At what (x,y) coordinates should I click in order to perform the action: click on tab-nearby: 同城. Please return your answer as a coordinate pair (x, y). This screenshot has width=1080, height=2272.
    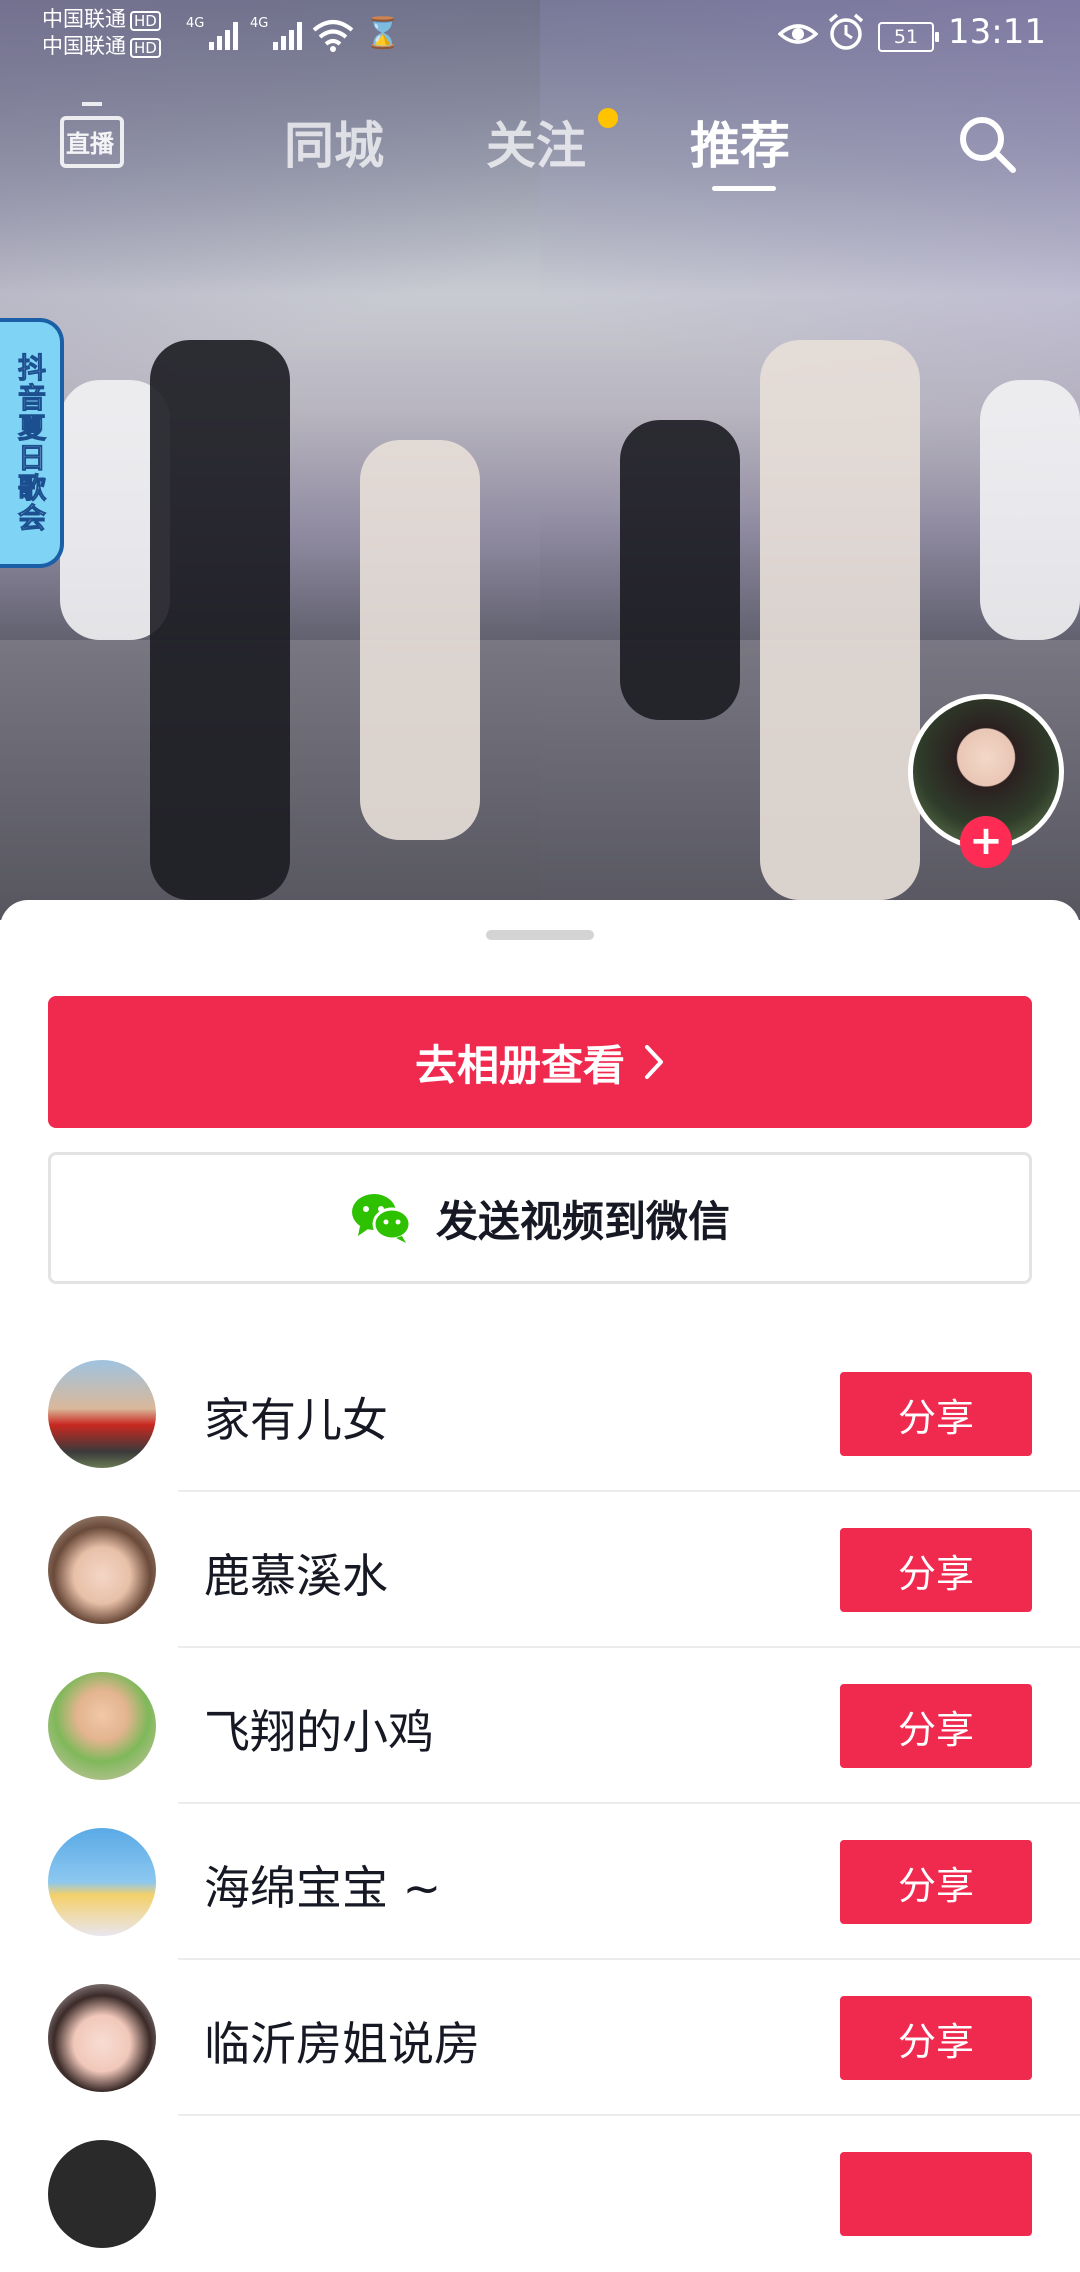
    Looking at the image, I should click on (334, 142).